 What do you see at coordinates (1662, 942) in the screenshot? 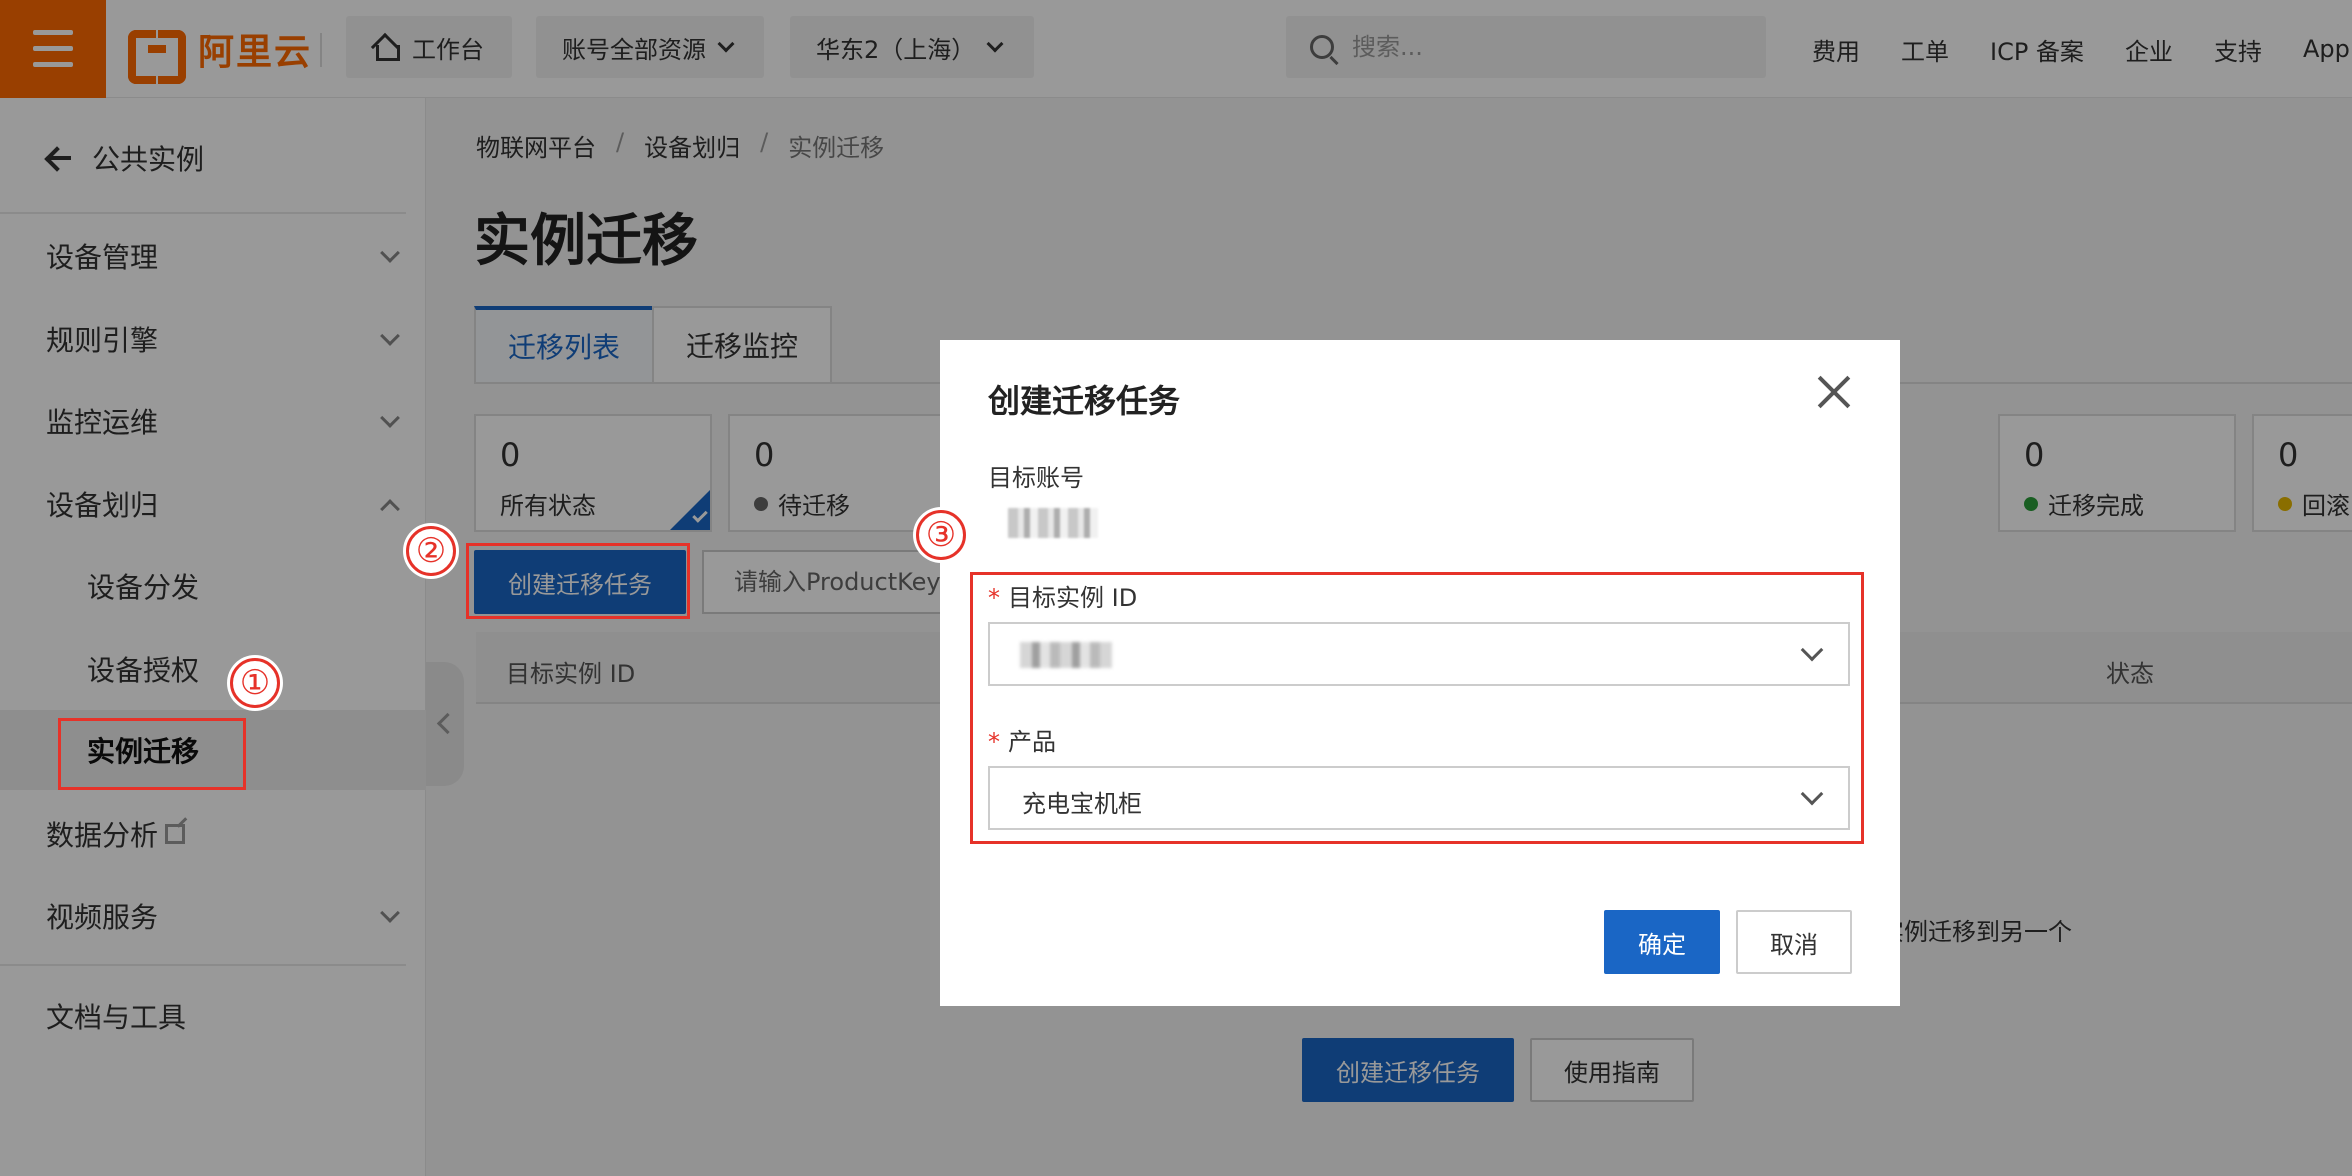
I see `ok-button: 确定` at bounding box center [1662, 942].